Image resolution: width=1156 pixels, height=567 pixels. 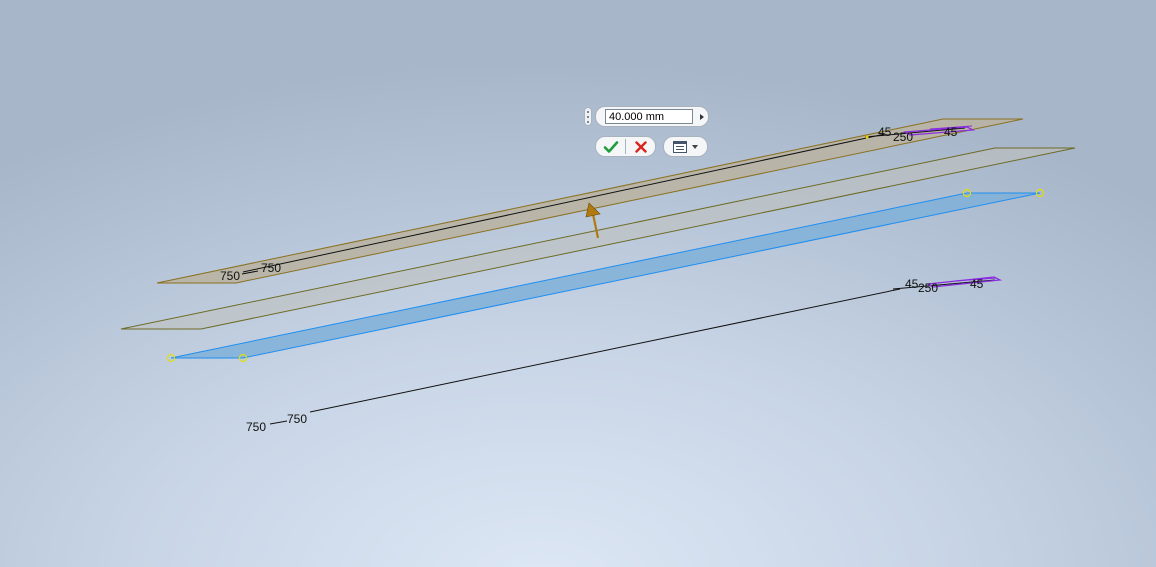 I want to click on chevron-down-icon, so click(x=695, y=146).